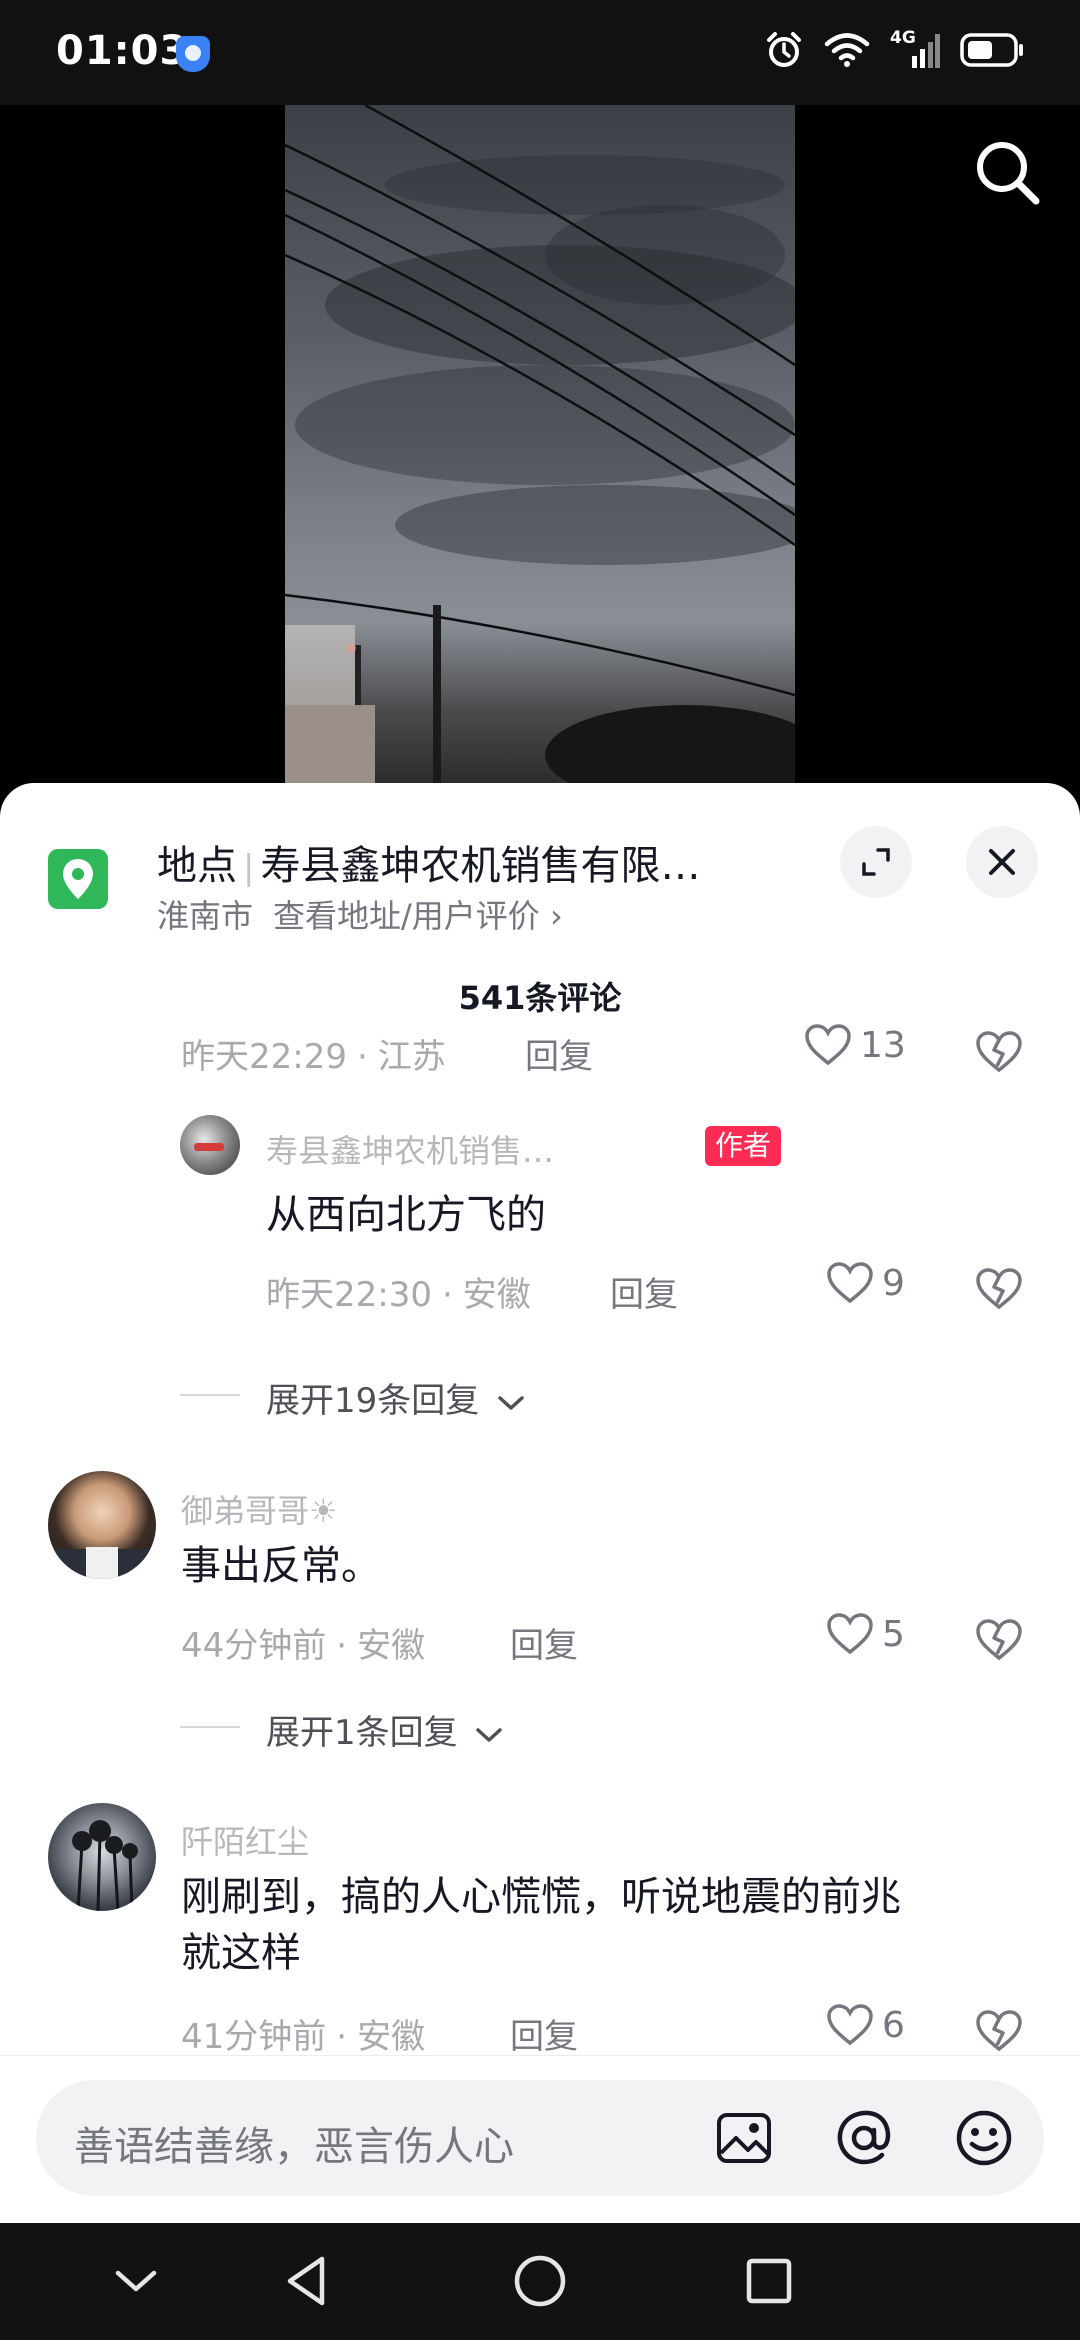 Image resolution: width=1080 pixels, height=2340 pixels. I want to click on like-count: 5, so click(893, 1634).